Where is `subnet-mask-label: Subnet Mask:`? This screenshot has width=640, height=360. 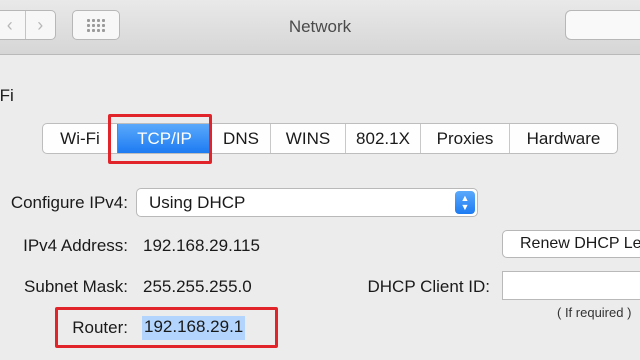 subnet-mask-label: Subnet Mask: is located at coordinates (76, 286).